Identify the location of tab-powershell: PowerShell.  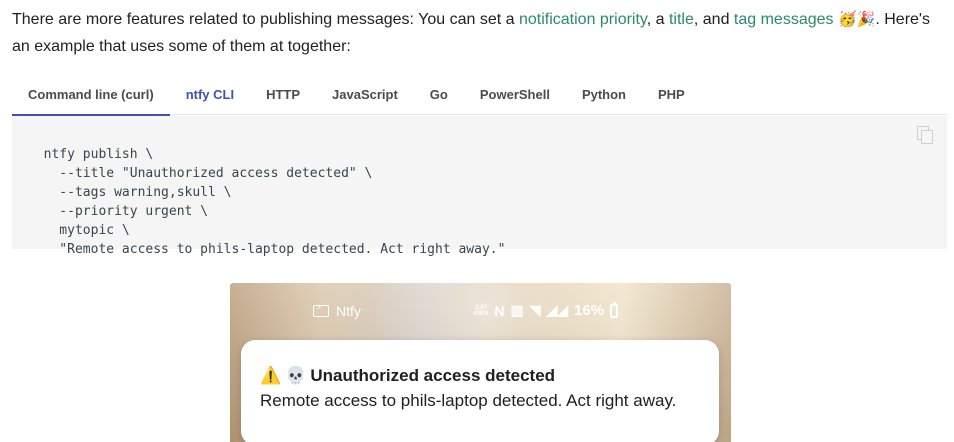
(515, 94).